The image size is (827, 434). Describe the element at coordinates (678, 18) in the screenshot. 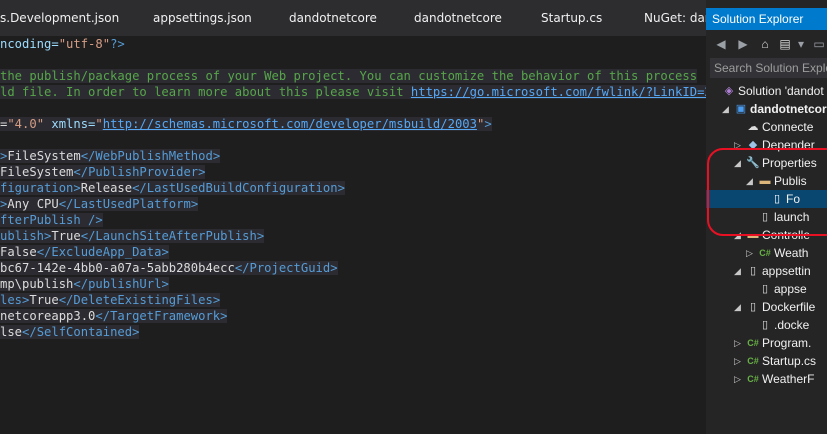

I see `tab-nuget: NuGet: dan` at that location.